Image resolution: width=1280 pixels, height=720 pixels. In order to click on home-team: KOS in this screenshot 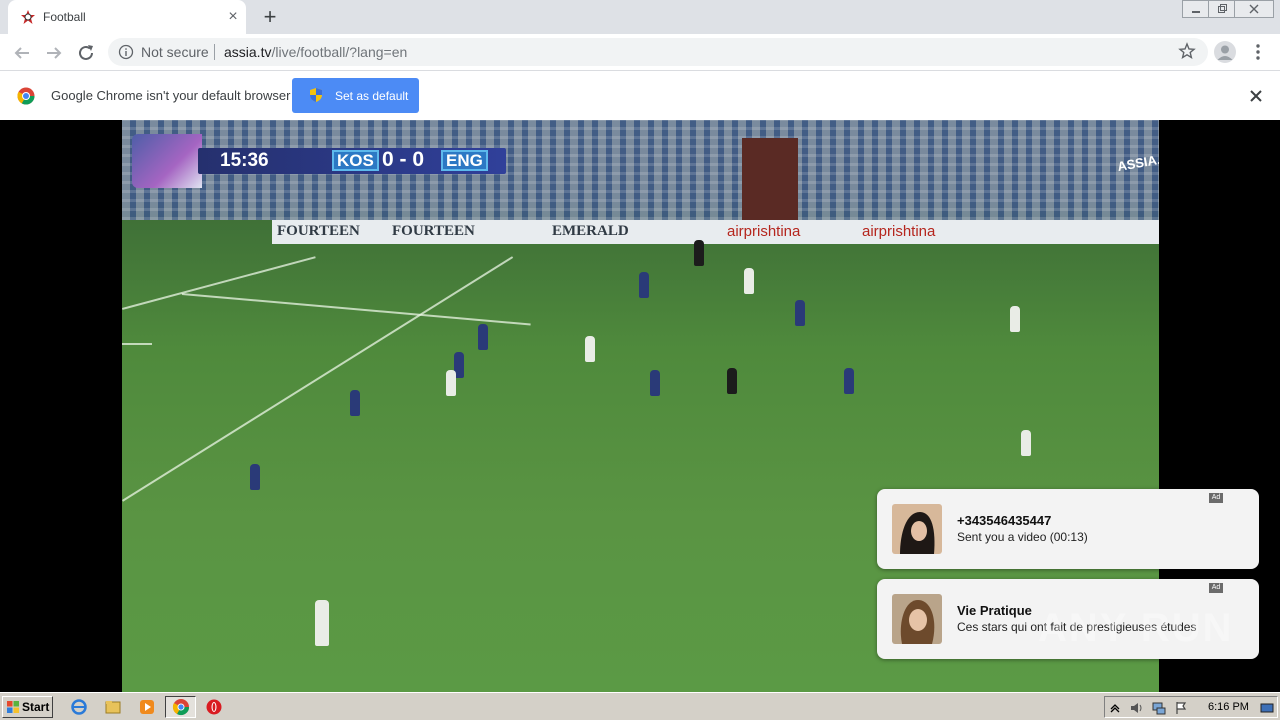, I will do `click(355, 160)`.